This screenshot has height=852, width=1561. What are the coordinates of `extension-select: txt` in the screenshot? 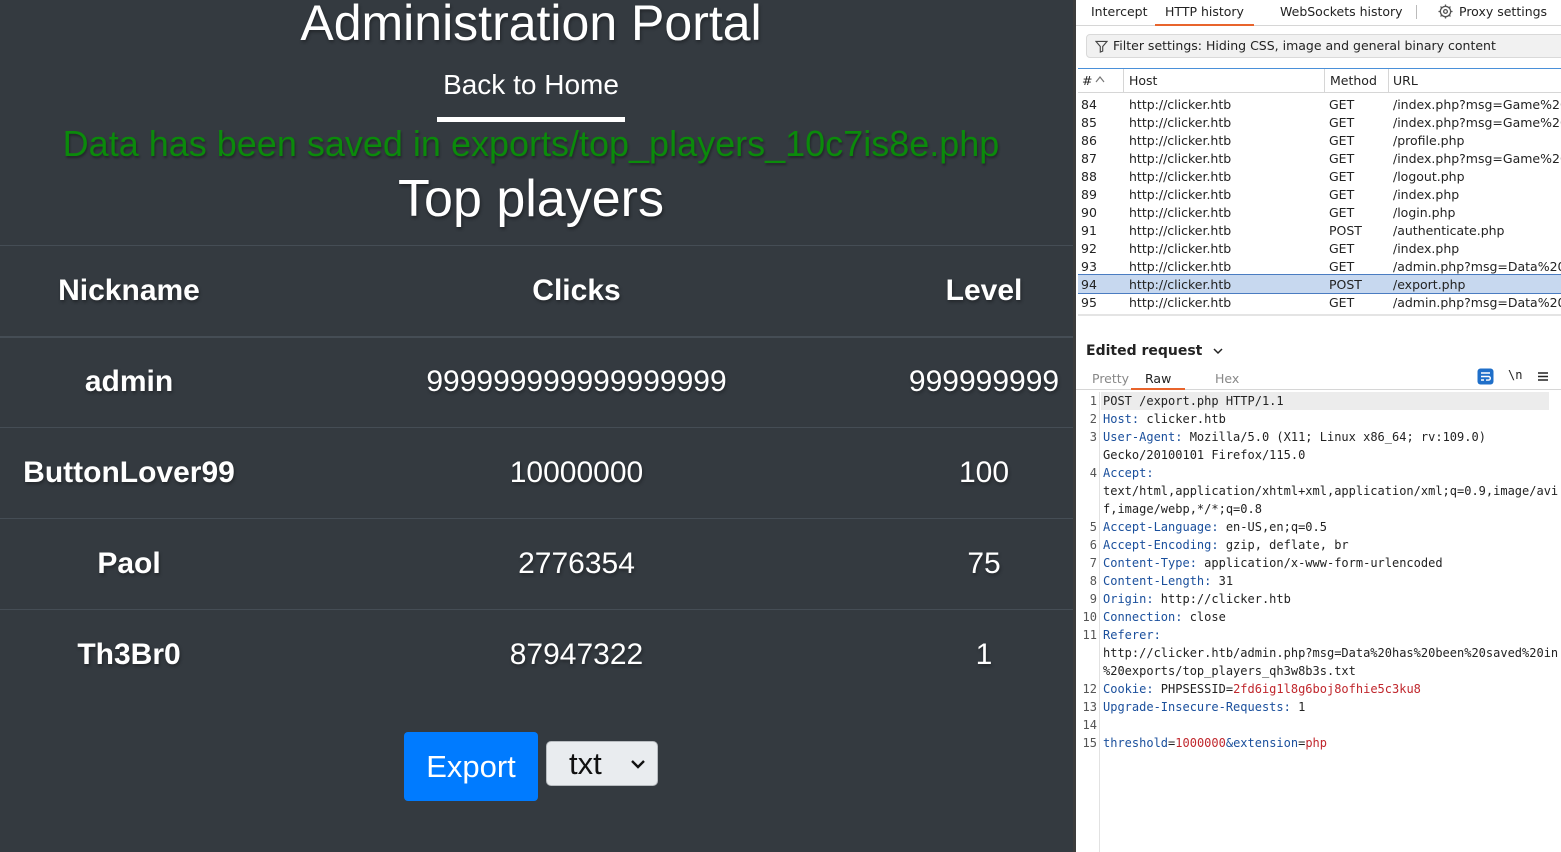 It's located at (602, 763).